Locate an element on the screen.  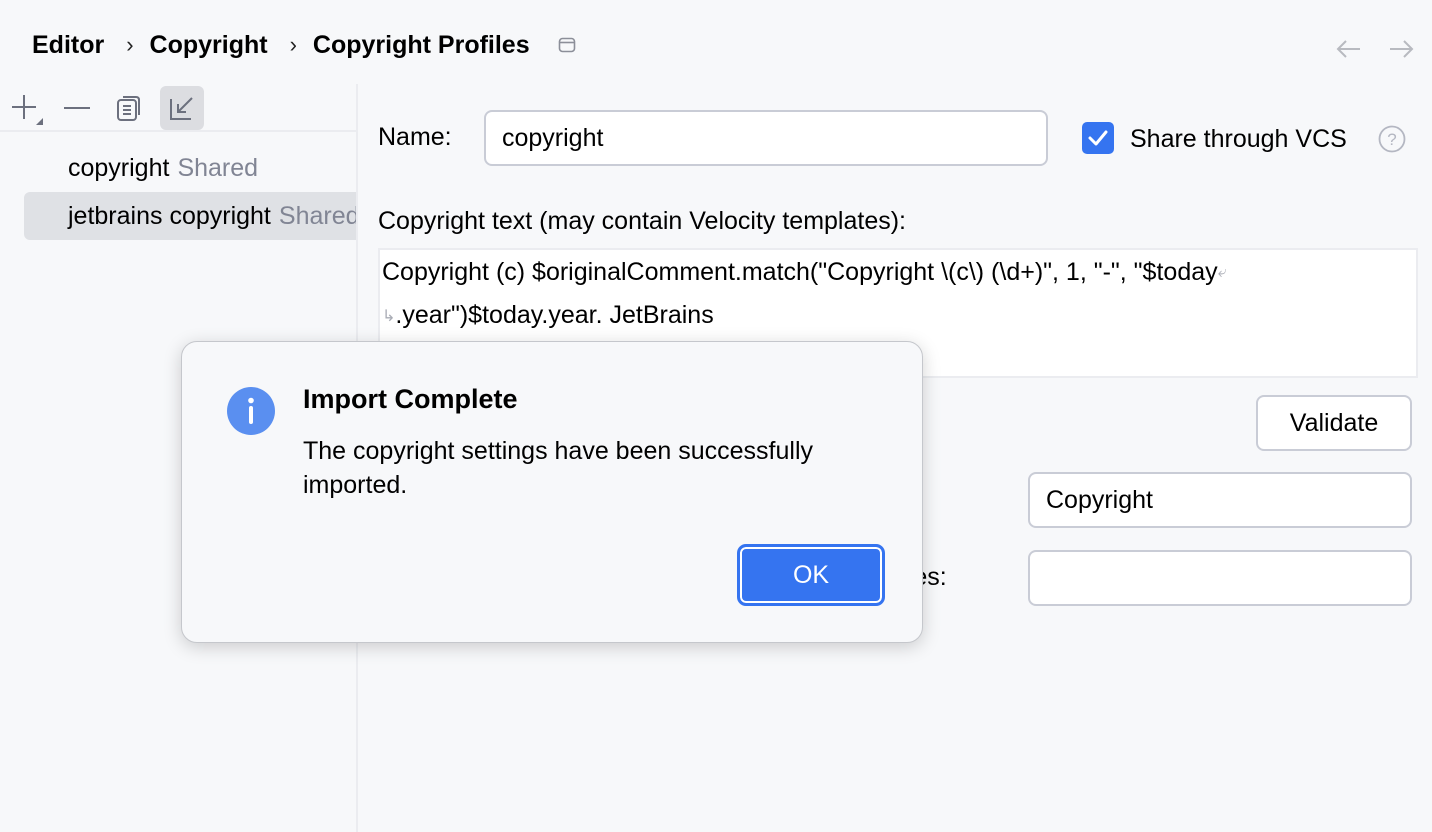
forward-button is located at coordinates (1401, 49).